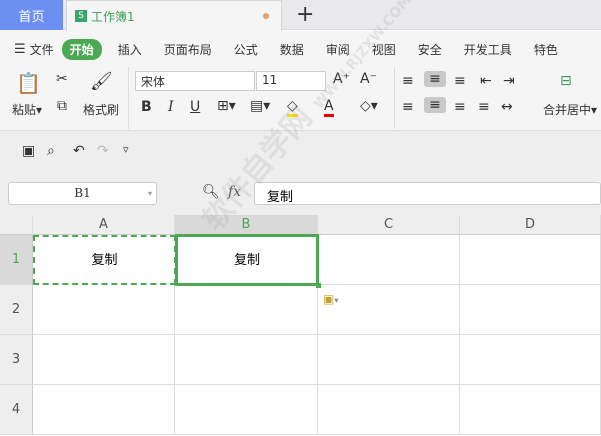  What do you see at coordinates (330, 299) in the screenshot?
I see `paste-options-icon: ▣▾` at bounding box center [330, 299].